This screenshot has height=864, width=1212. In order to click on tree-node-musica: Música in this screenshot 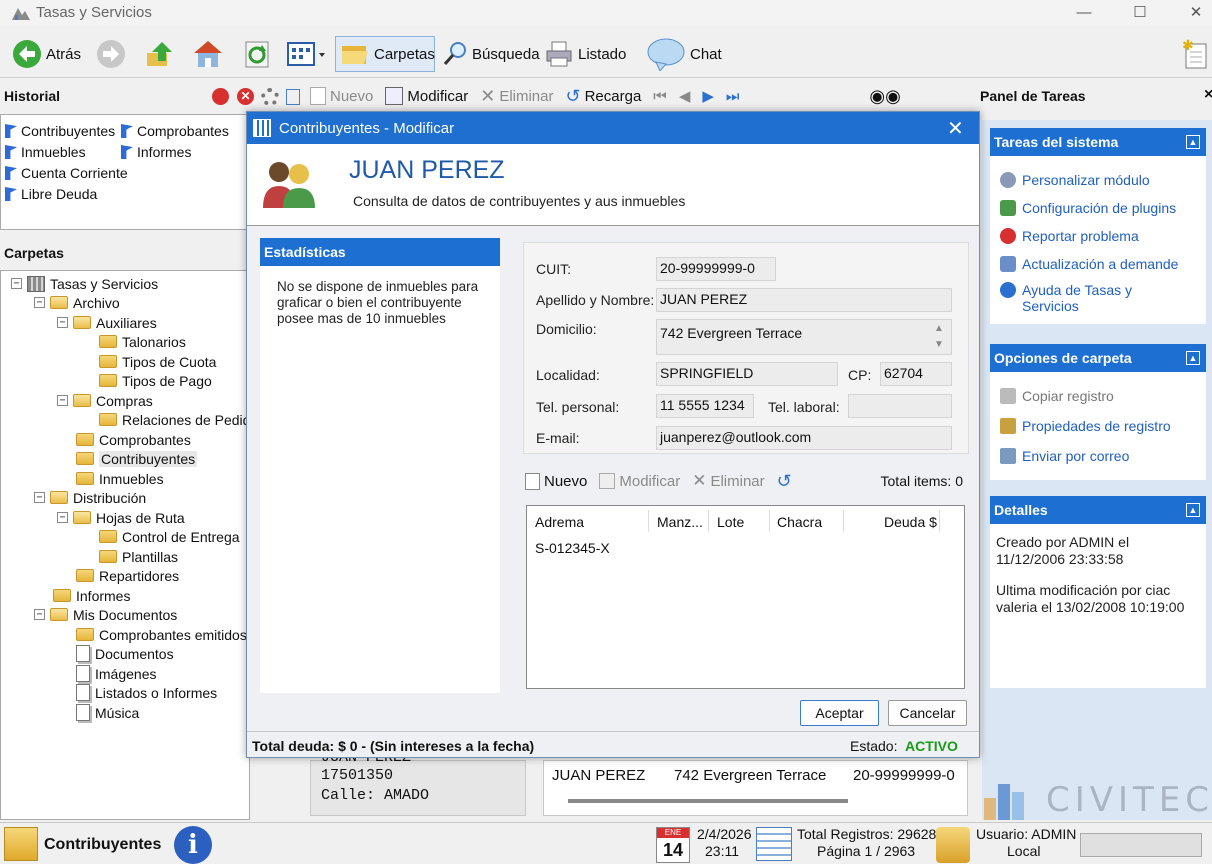, I will do `click(107, 712)`.